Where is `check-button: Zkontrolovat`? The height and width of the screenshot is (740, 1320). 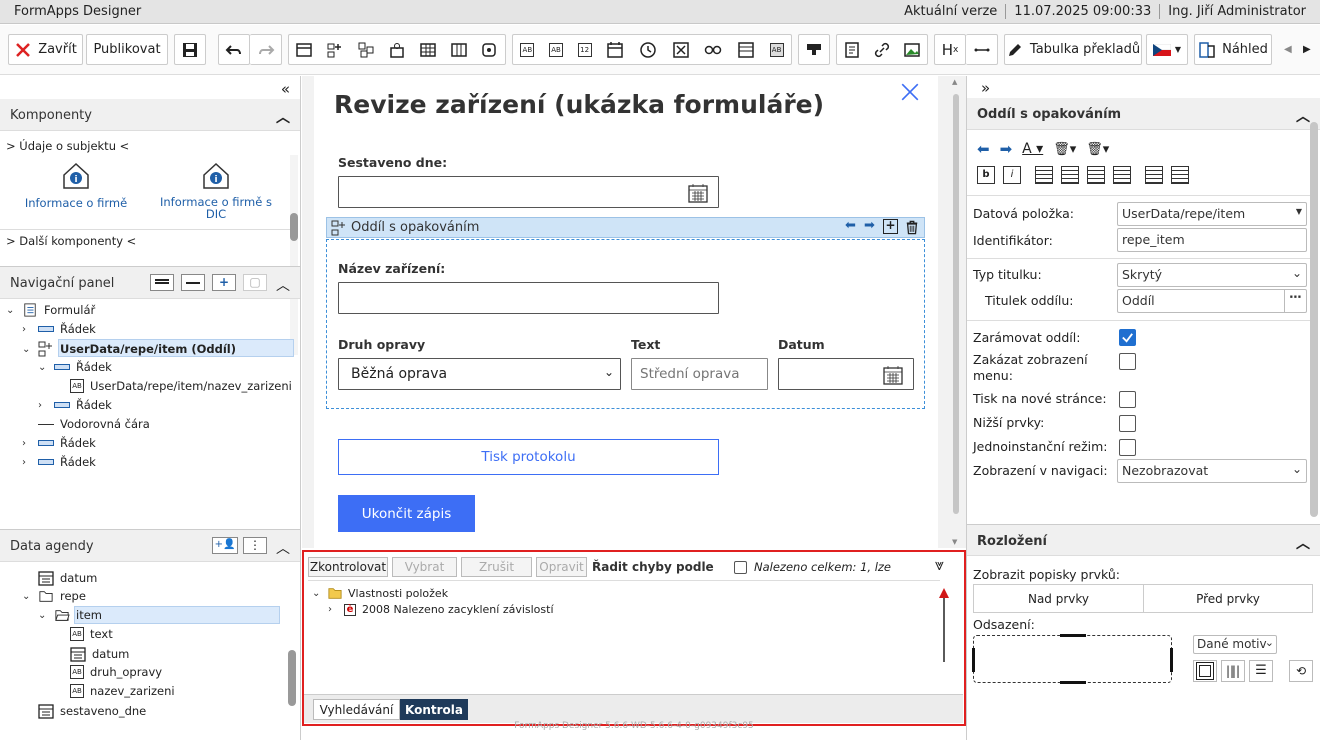
check-button: Zkontrolovat is located at coordinates (348, 567).